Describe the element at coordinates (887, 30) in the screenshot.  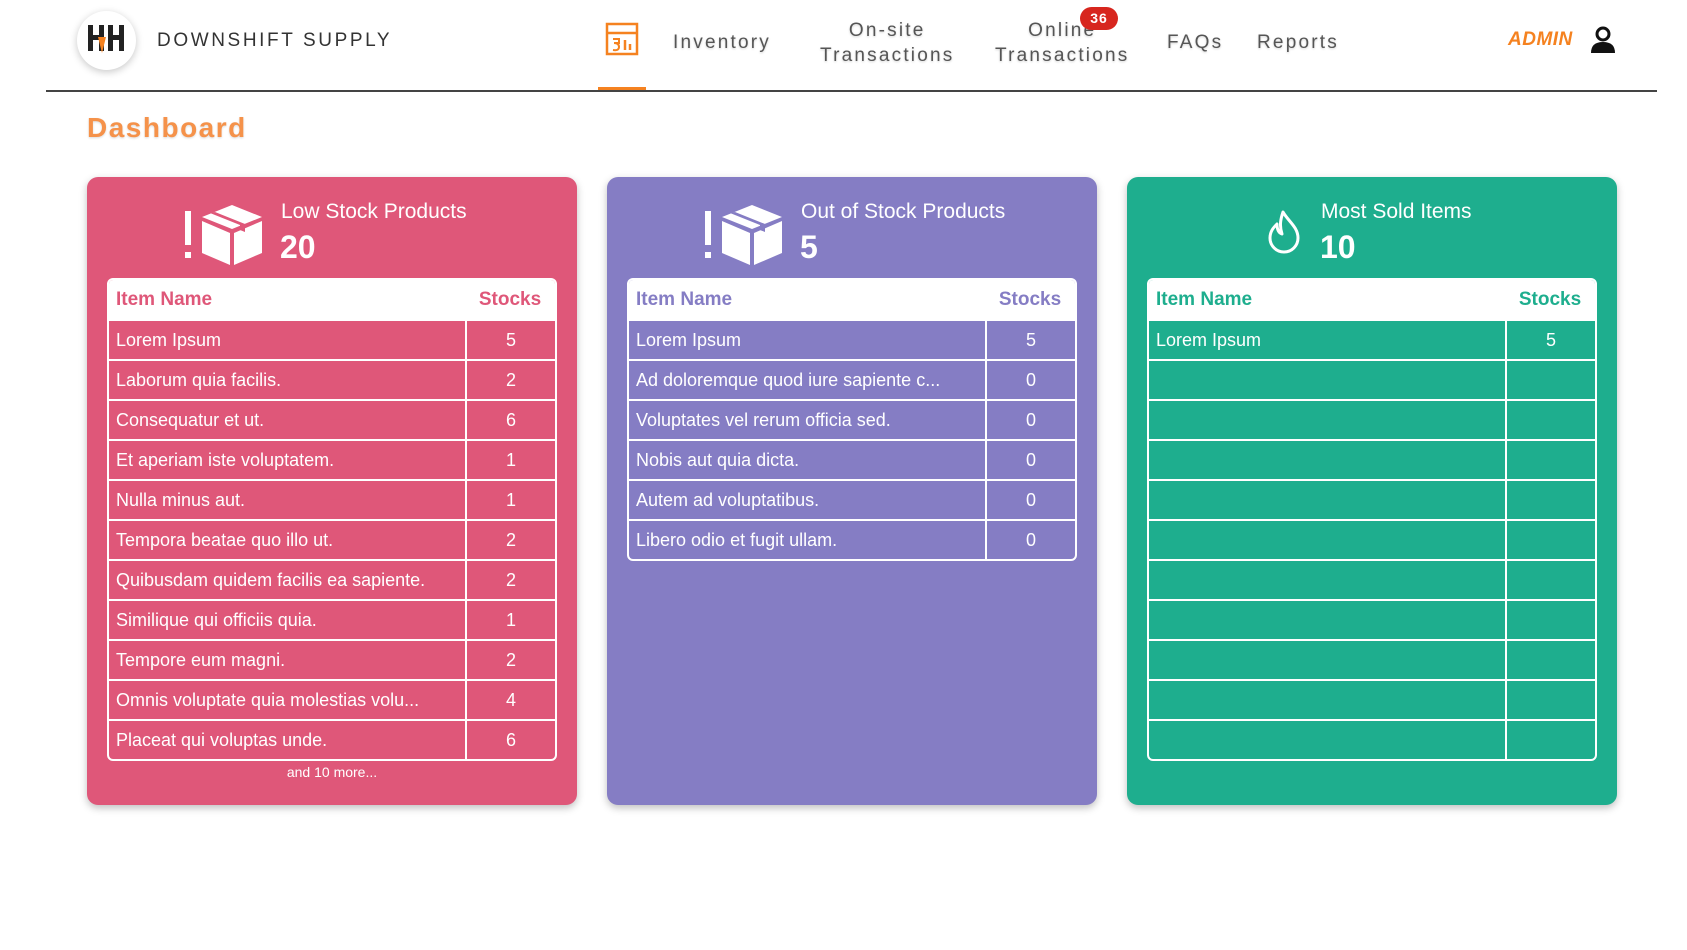
I see `nav-onsite-line1: On-site` at that location.